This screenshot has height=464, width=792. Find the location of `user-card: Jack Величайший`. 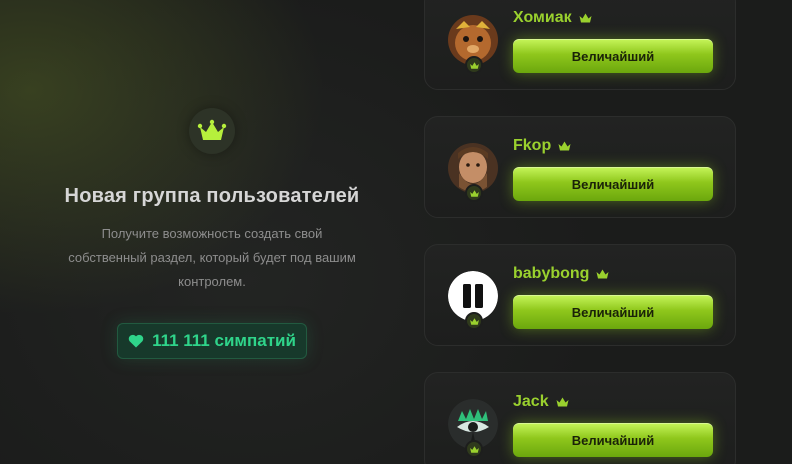

user-card: Jack Величайший is located at coordinates (580, 418).